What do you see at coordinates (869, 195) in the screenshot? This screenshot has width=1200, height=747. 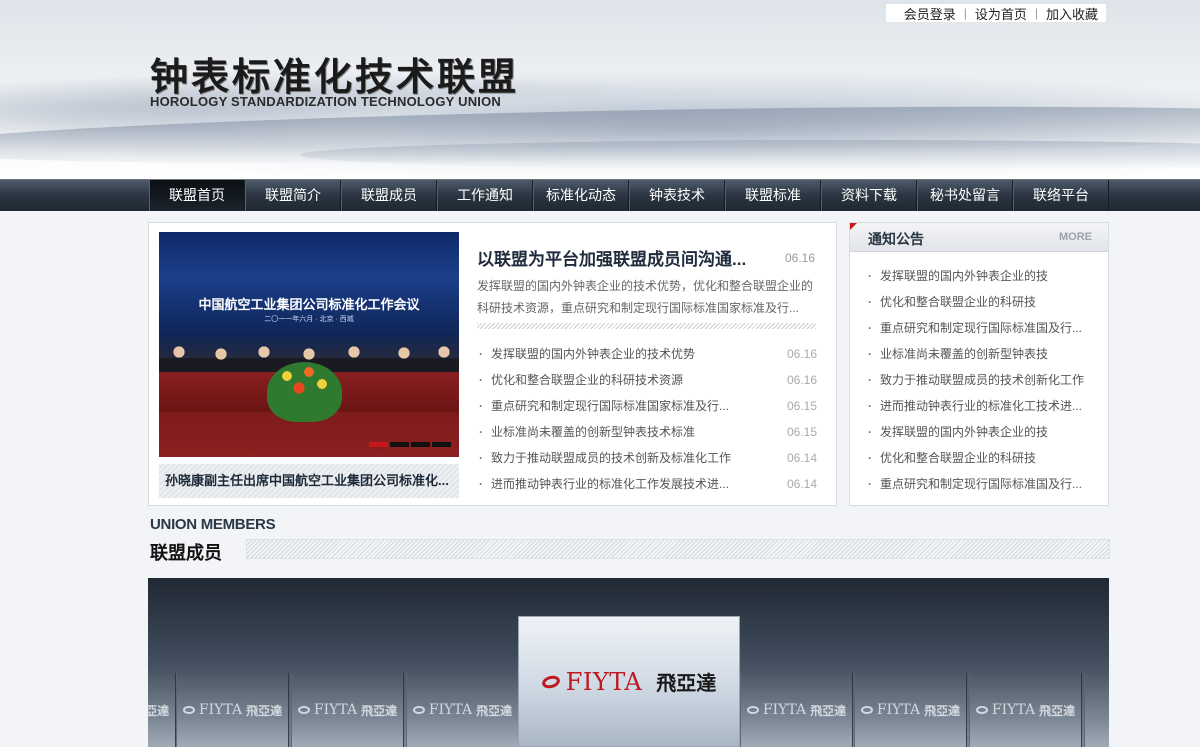 I see `nav-item-downloads: 资料下载` at bounding box center [869, 195].